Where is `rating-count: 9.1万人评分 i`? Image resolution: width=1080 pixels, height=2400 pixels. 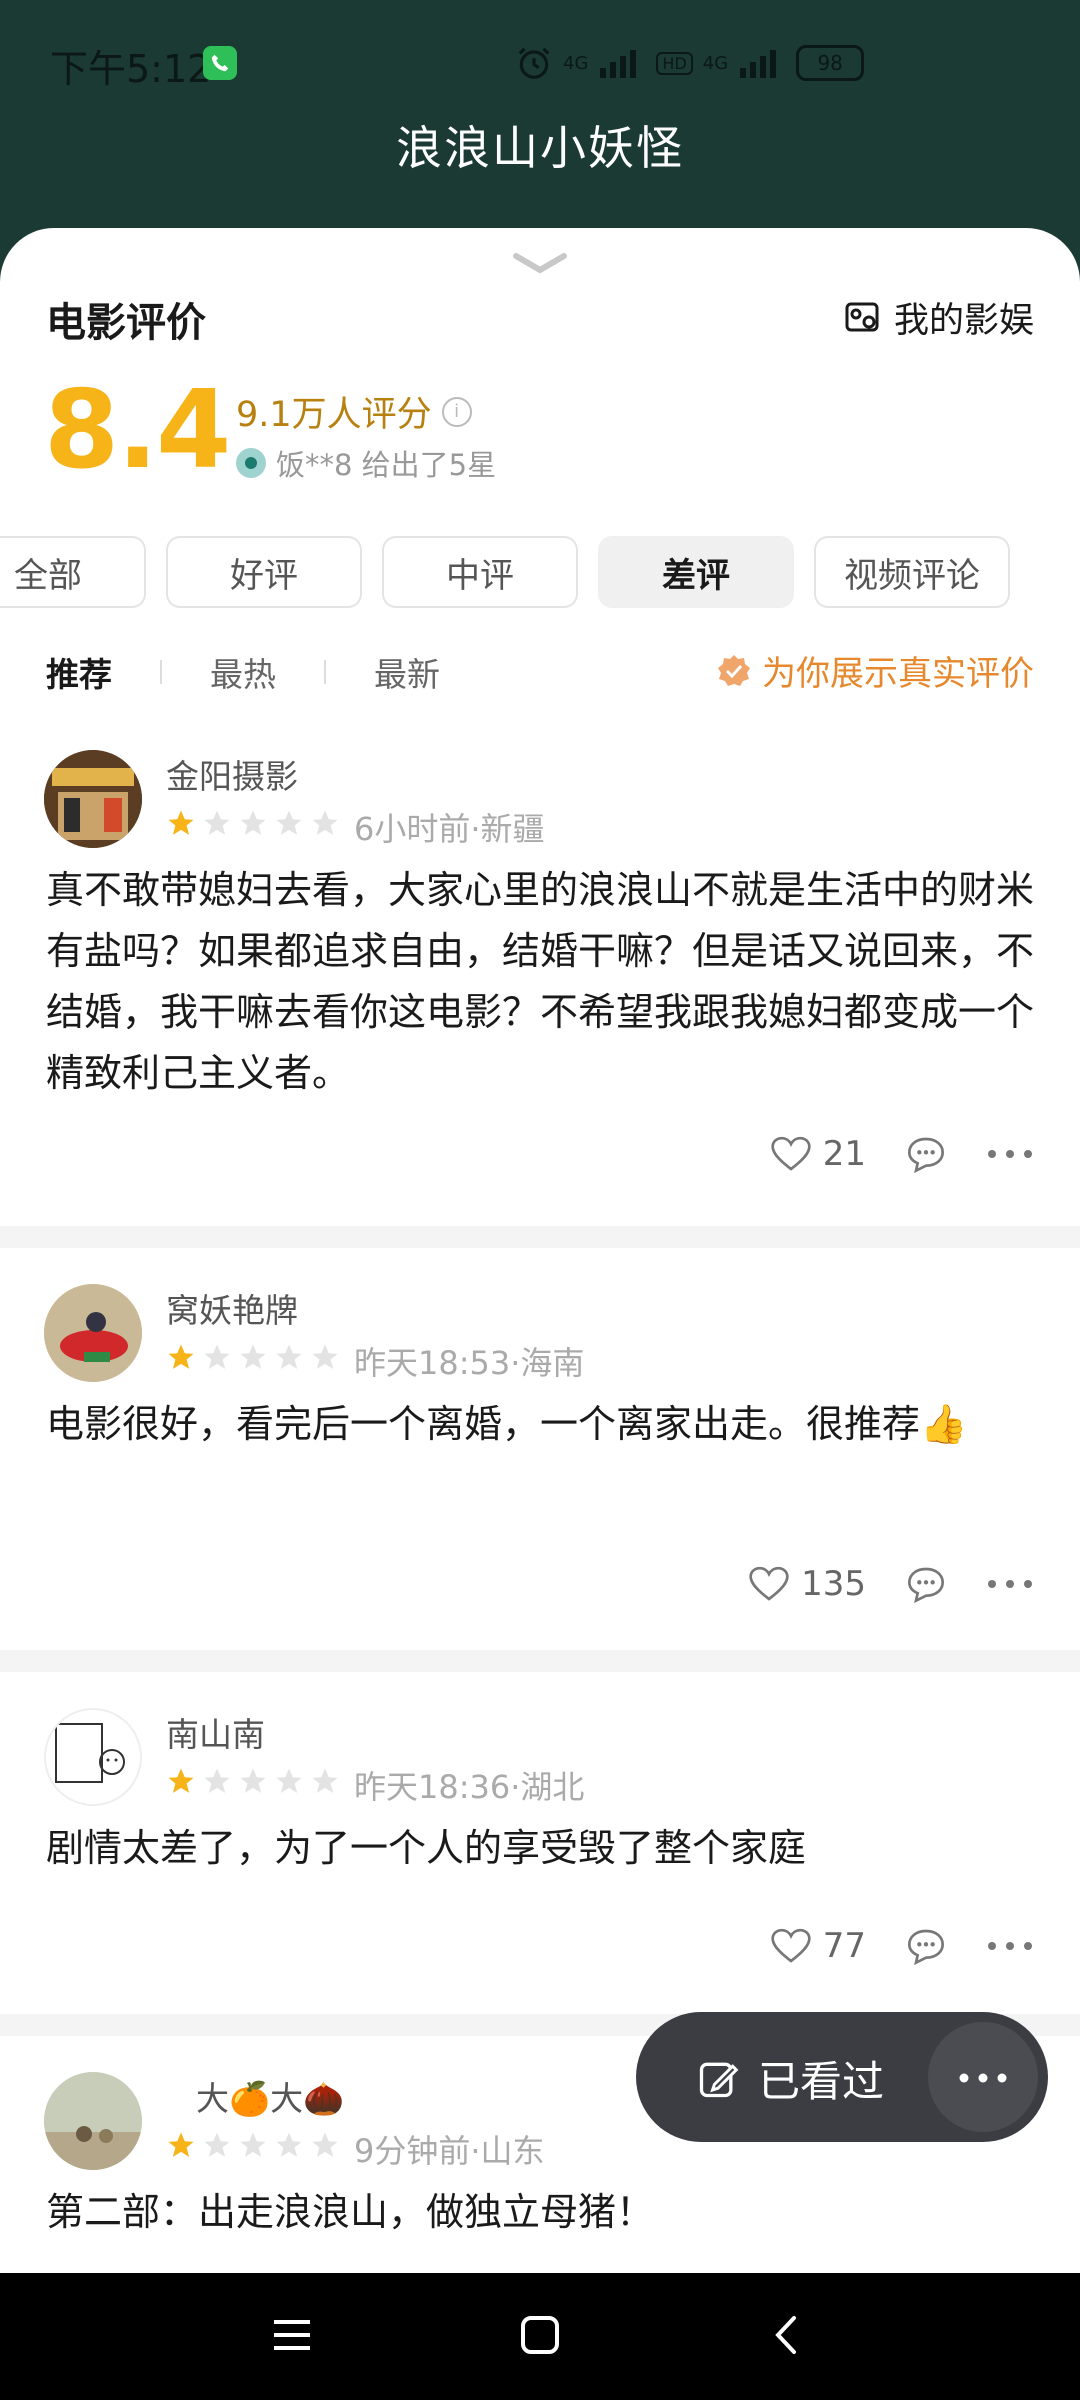
rating-count: 9.1万人评分 i is located at coordinates (354, 411).